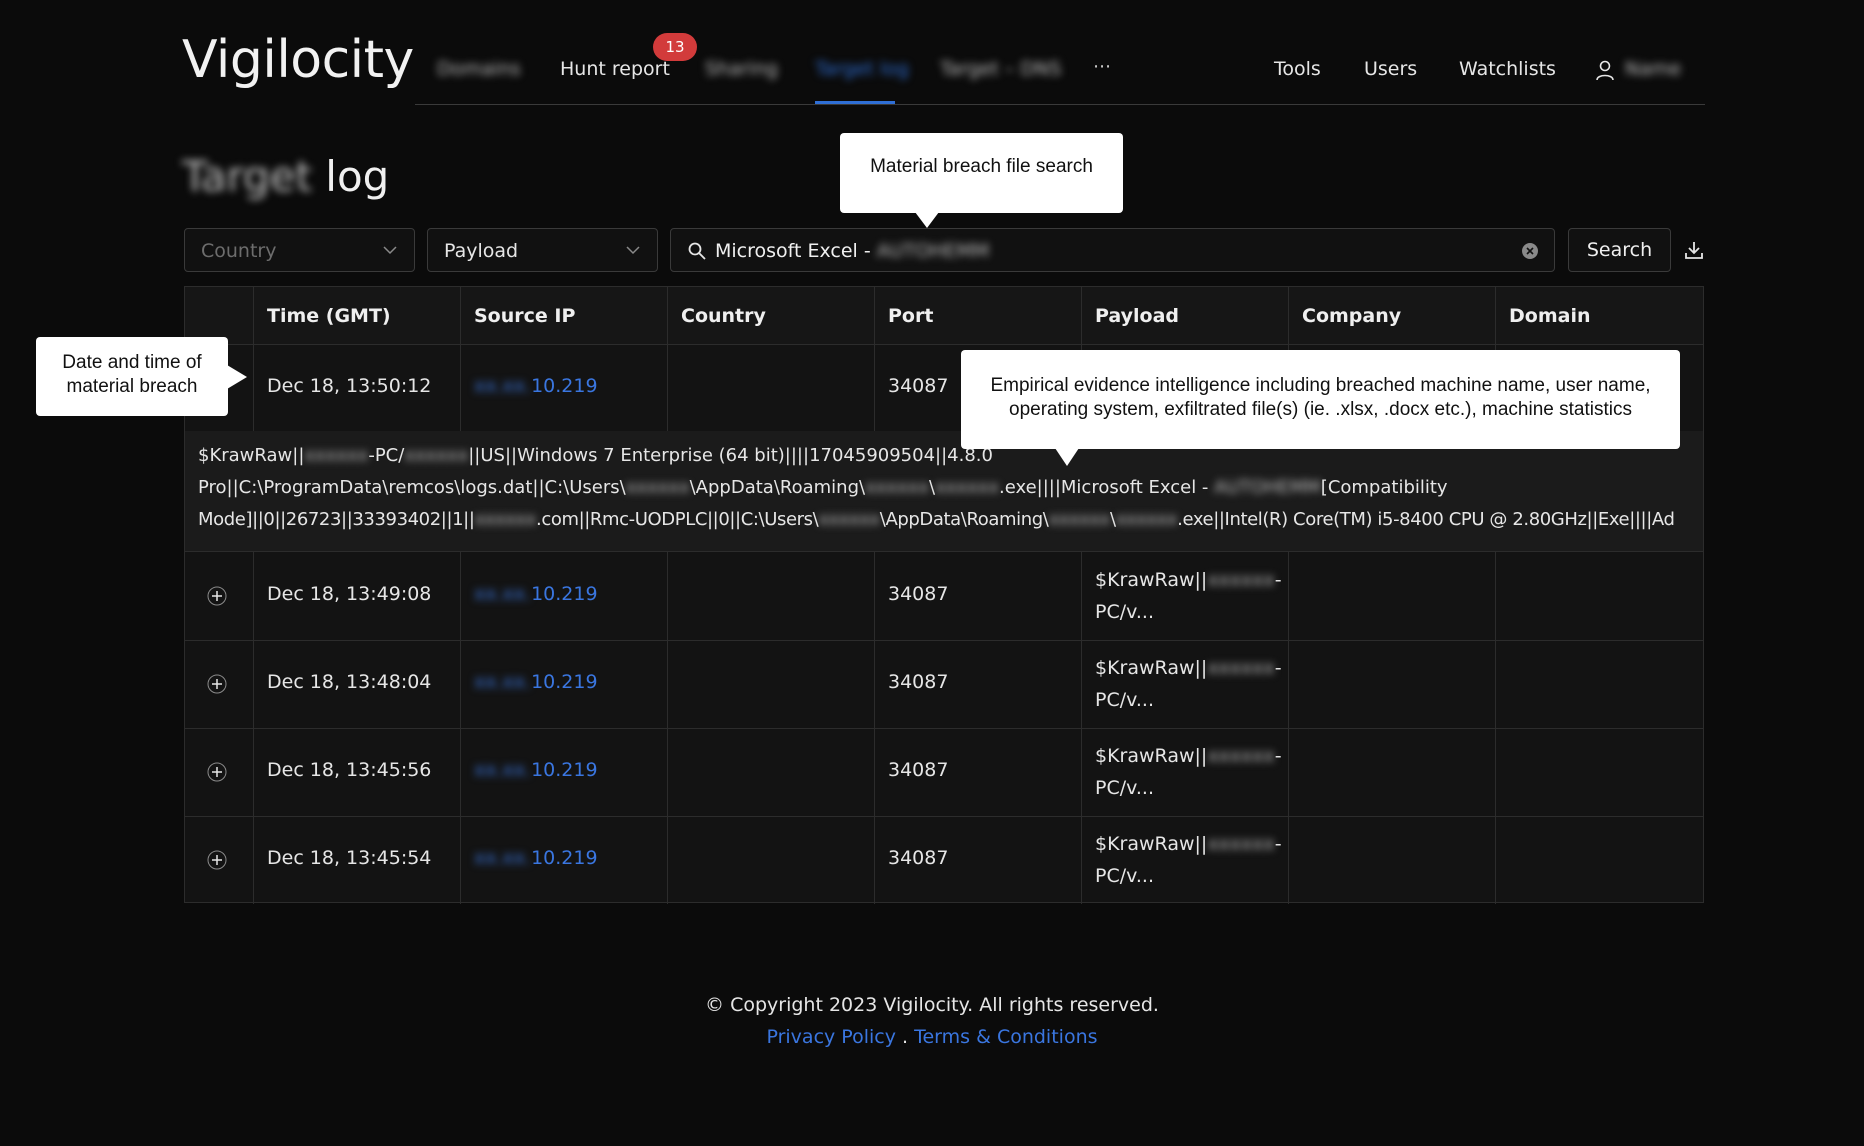  I want to click on download-icon, so click(1694, 250).